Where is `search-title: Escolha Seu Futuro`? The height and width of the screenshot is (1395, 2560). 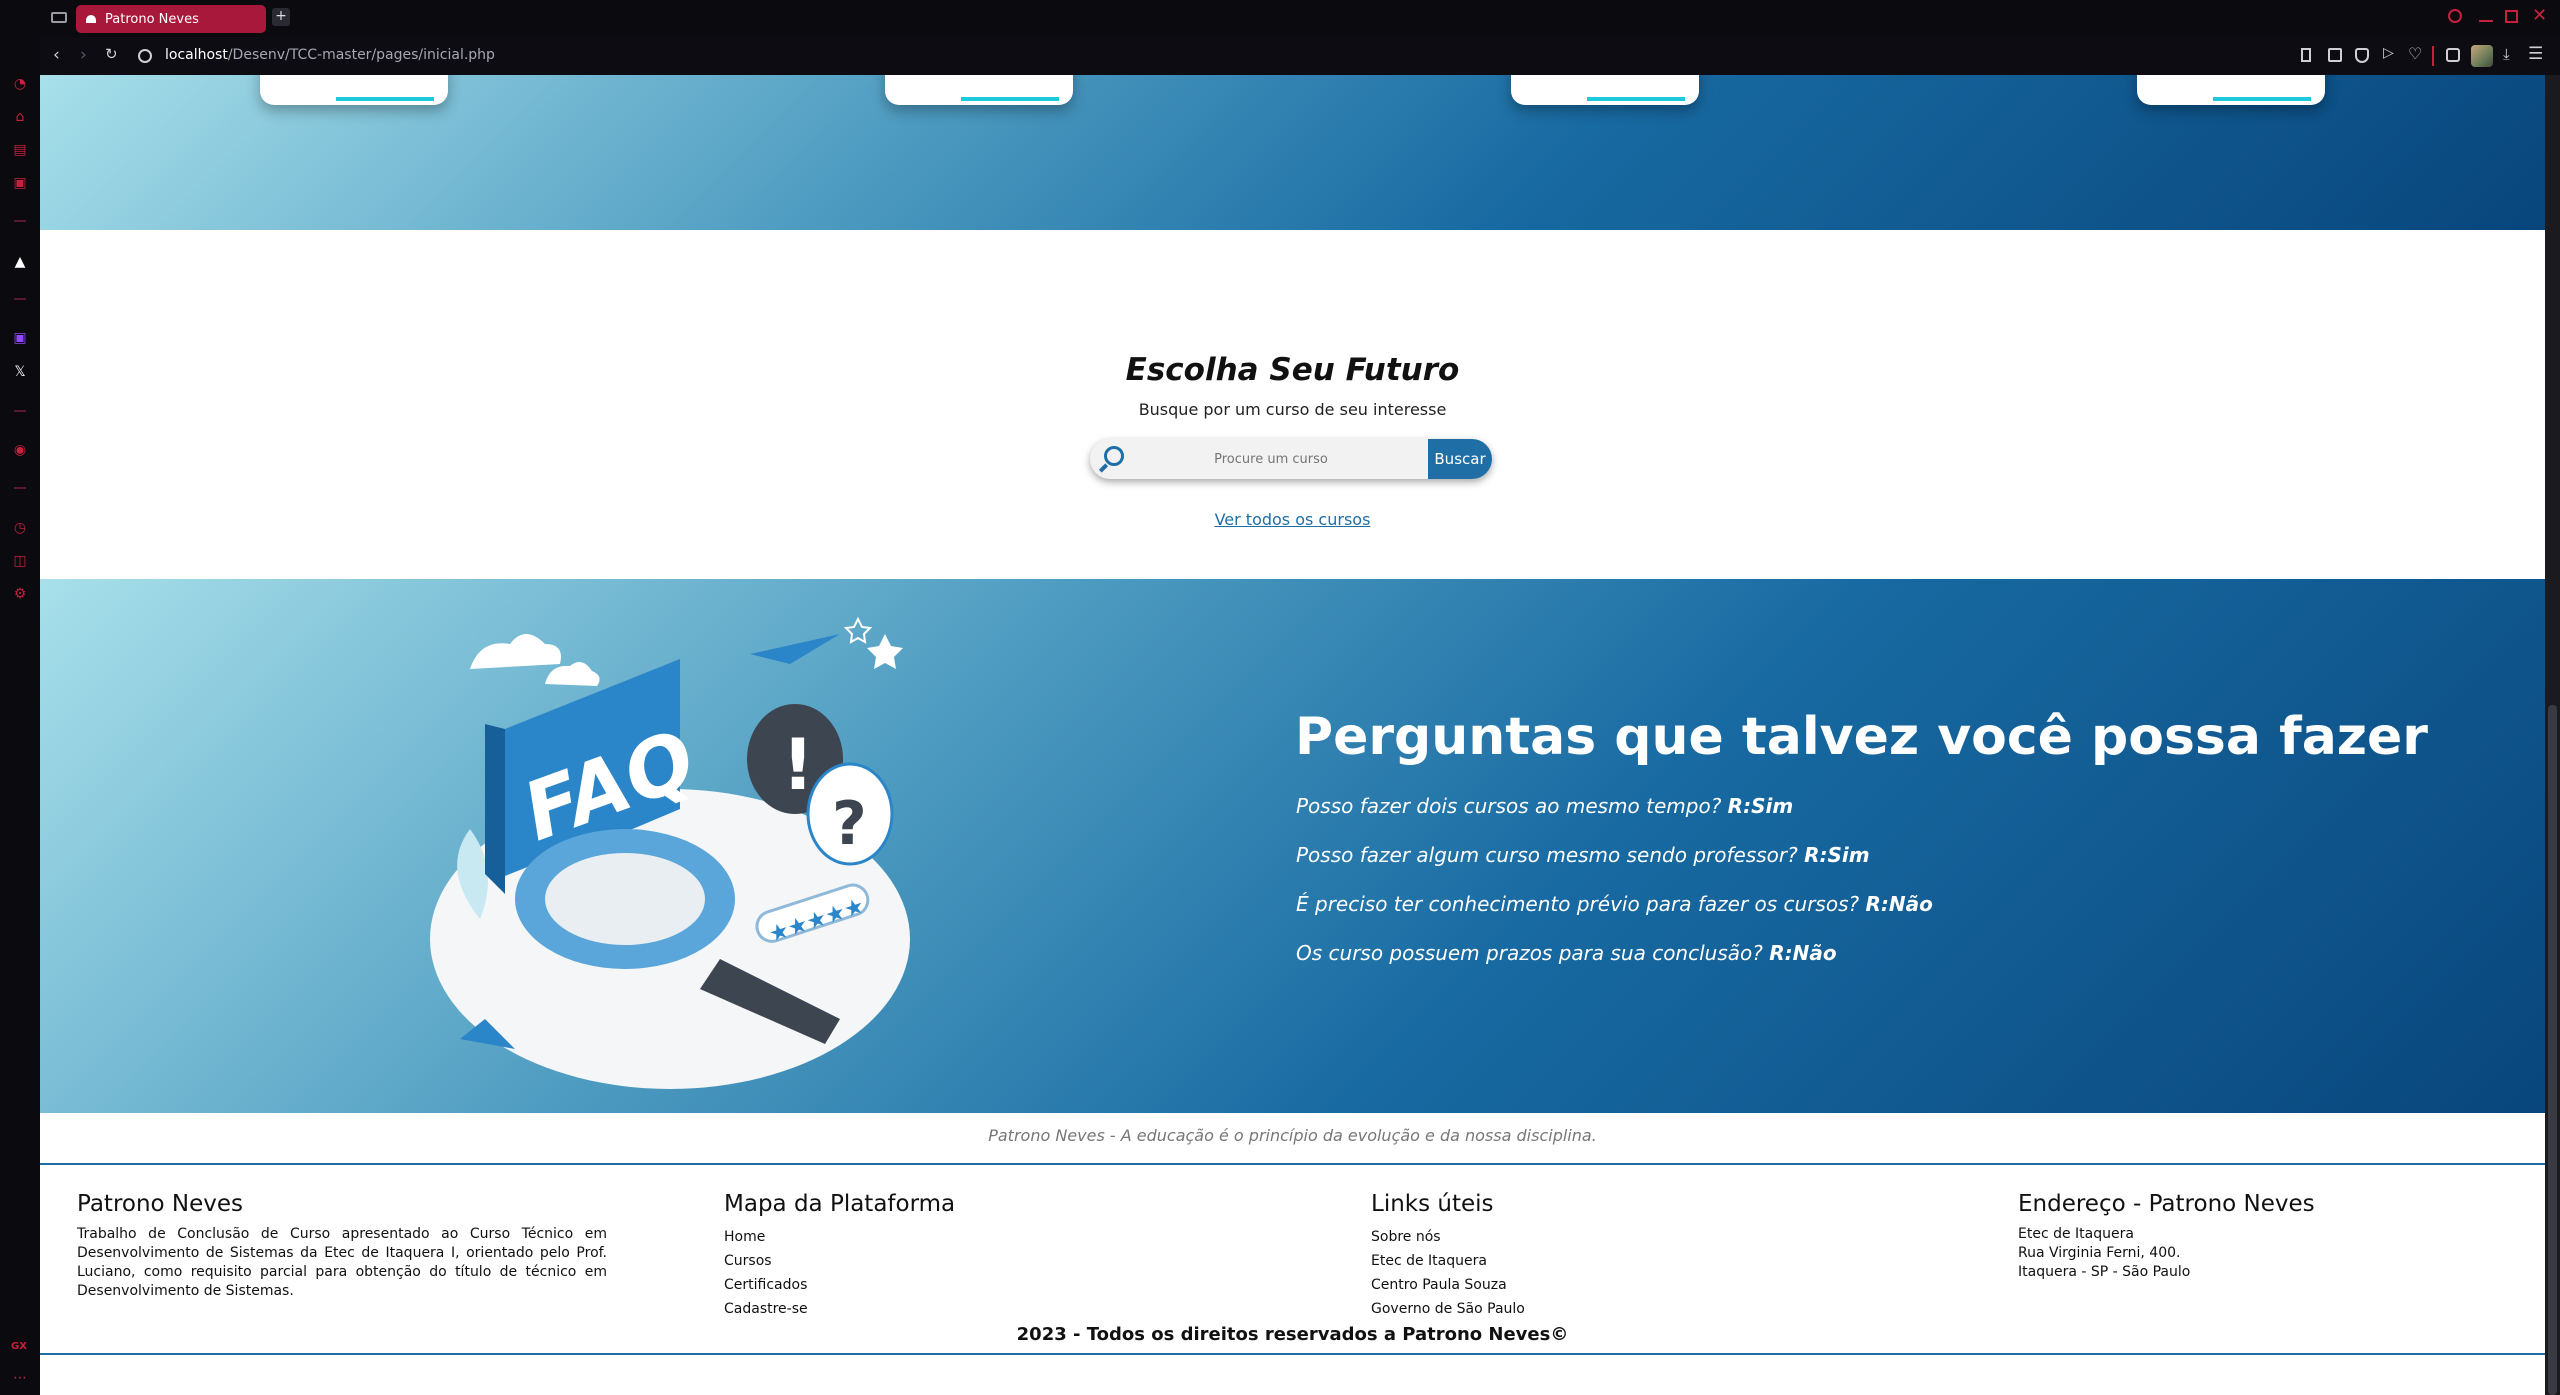
search-title: Escolha Seu Futuro is located at coordinates (1292, 370).